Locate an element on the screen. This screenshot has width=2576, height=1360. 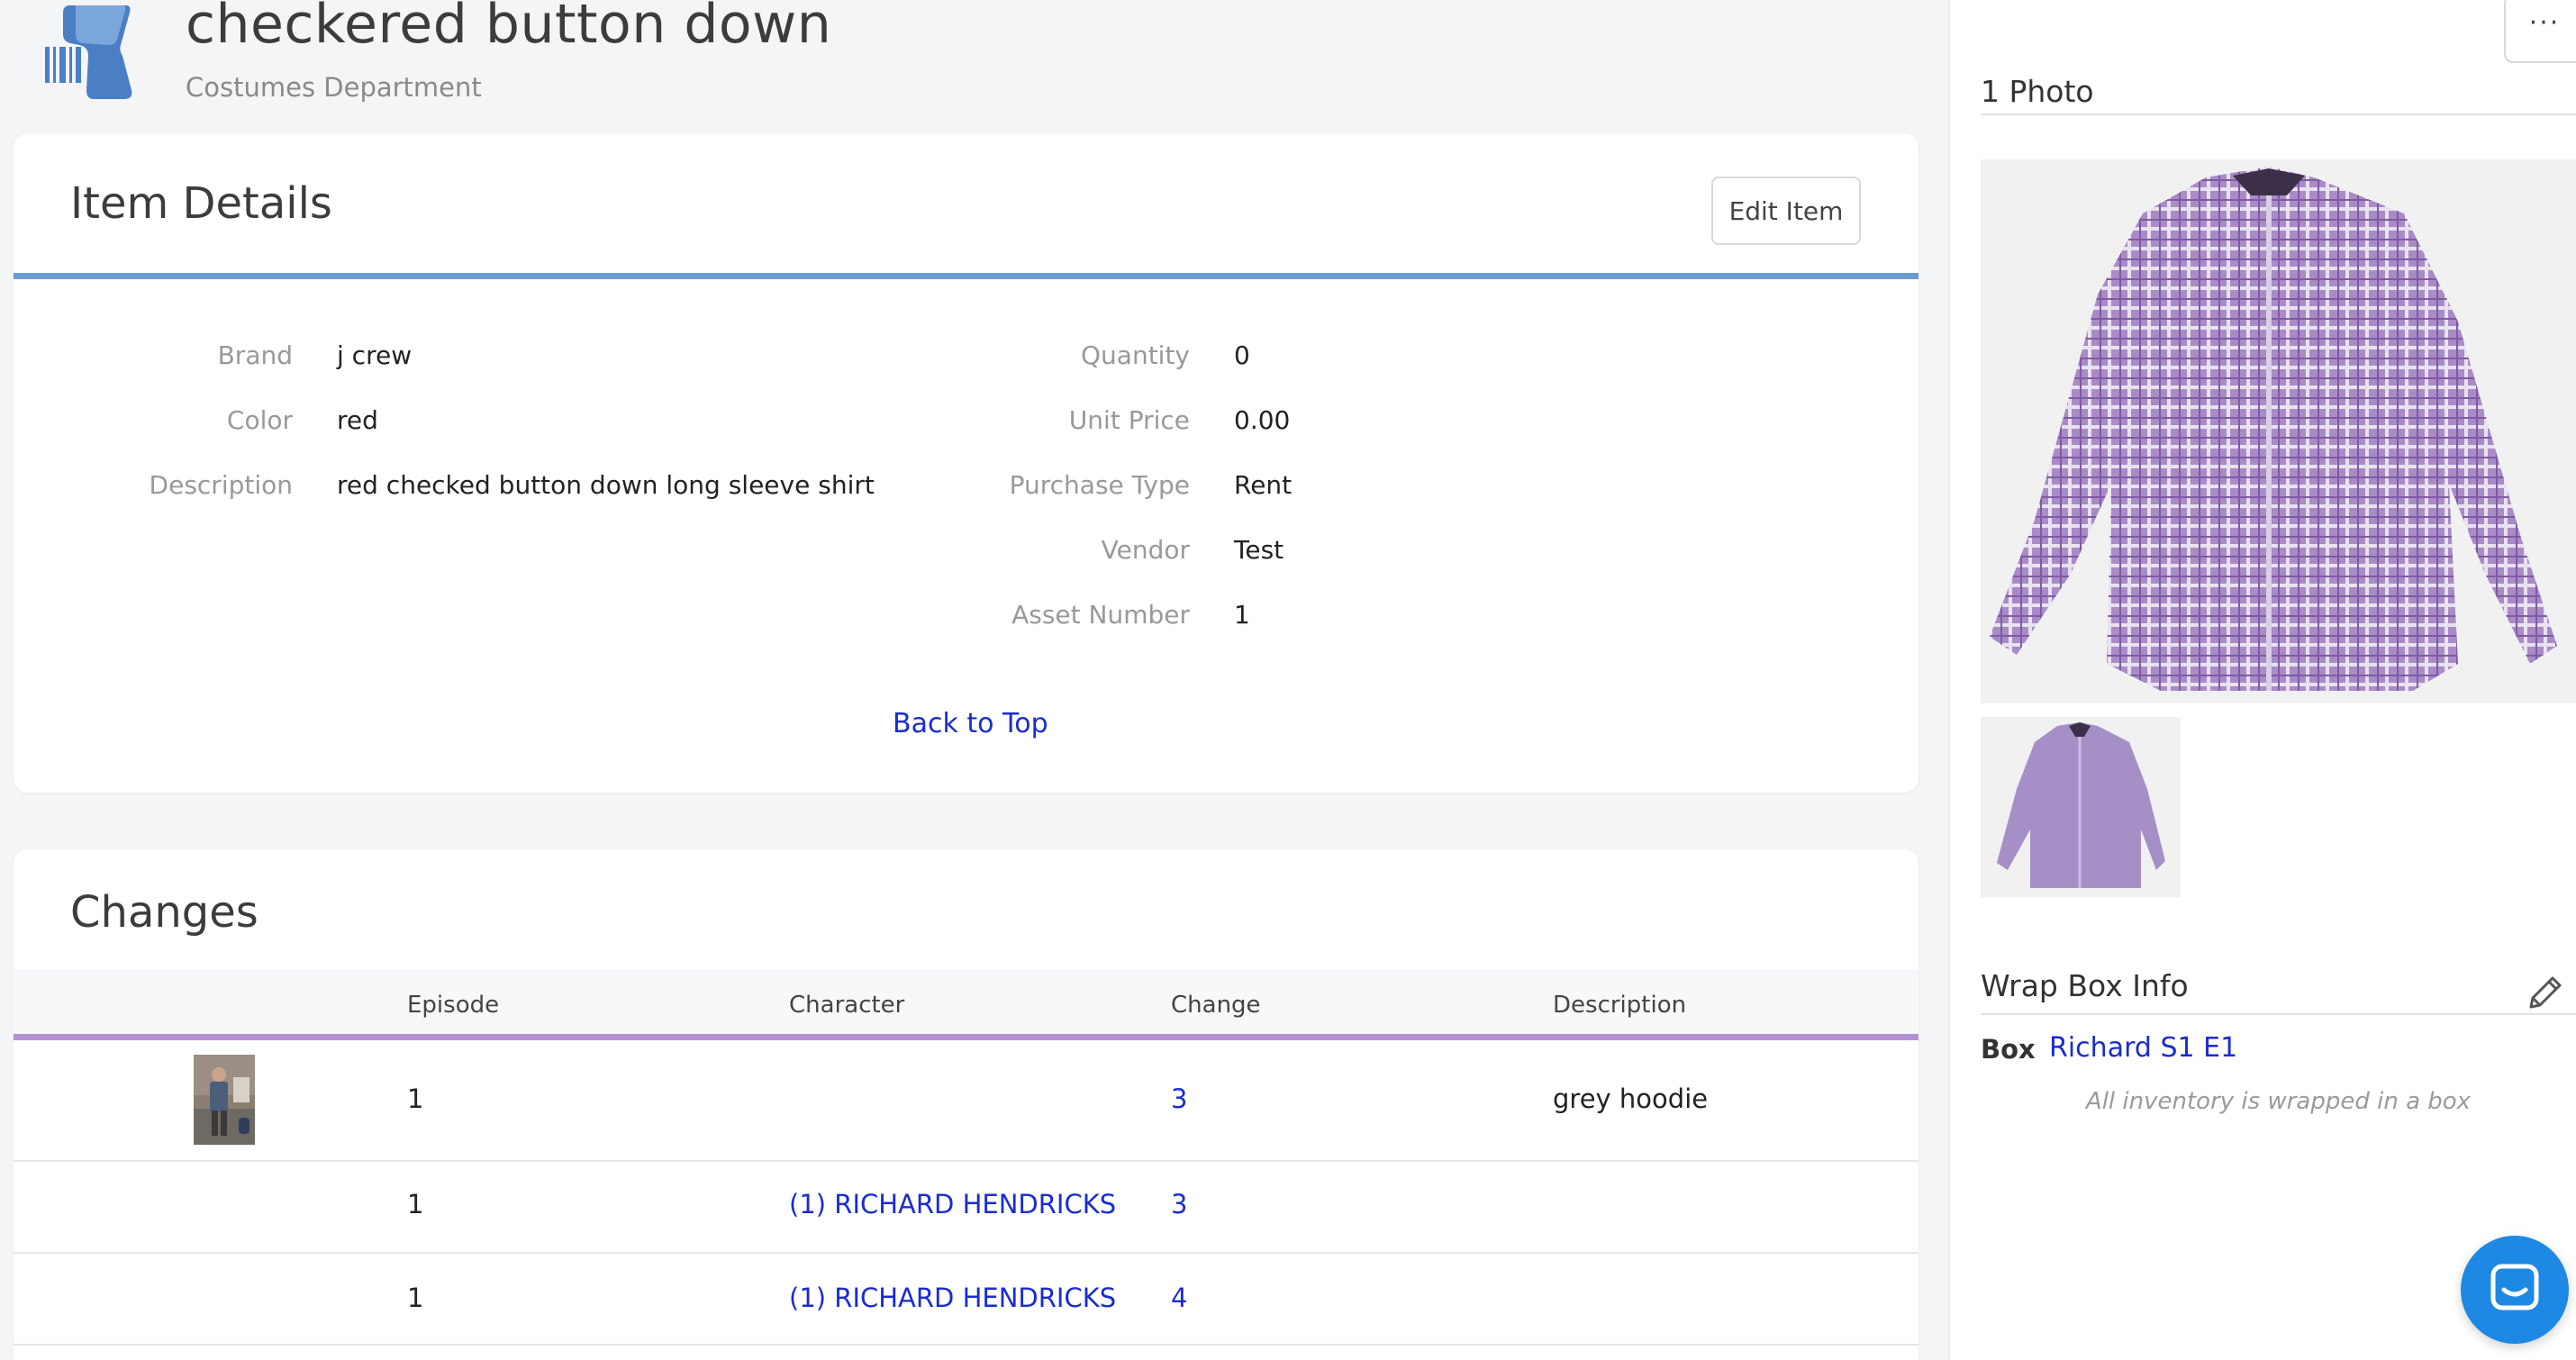
table-row: 1 (1) RICHARD HENDRICKS 3 is located at coordinates (966, 1208).